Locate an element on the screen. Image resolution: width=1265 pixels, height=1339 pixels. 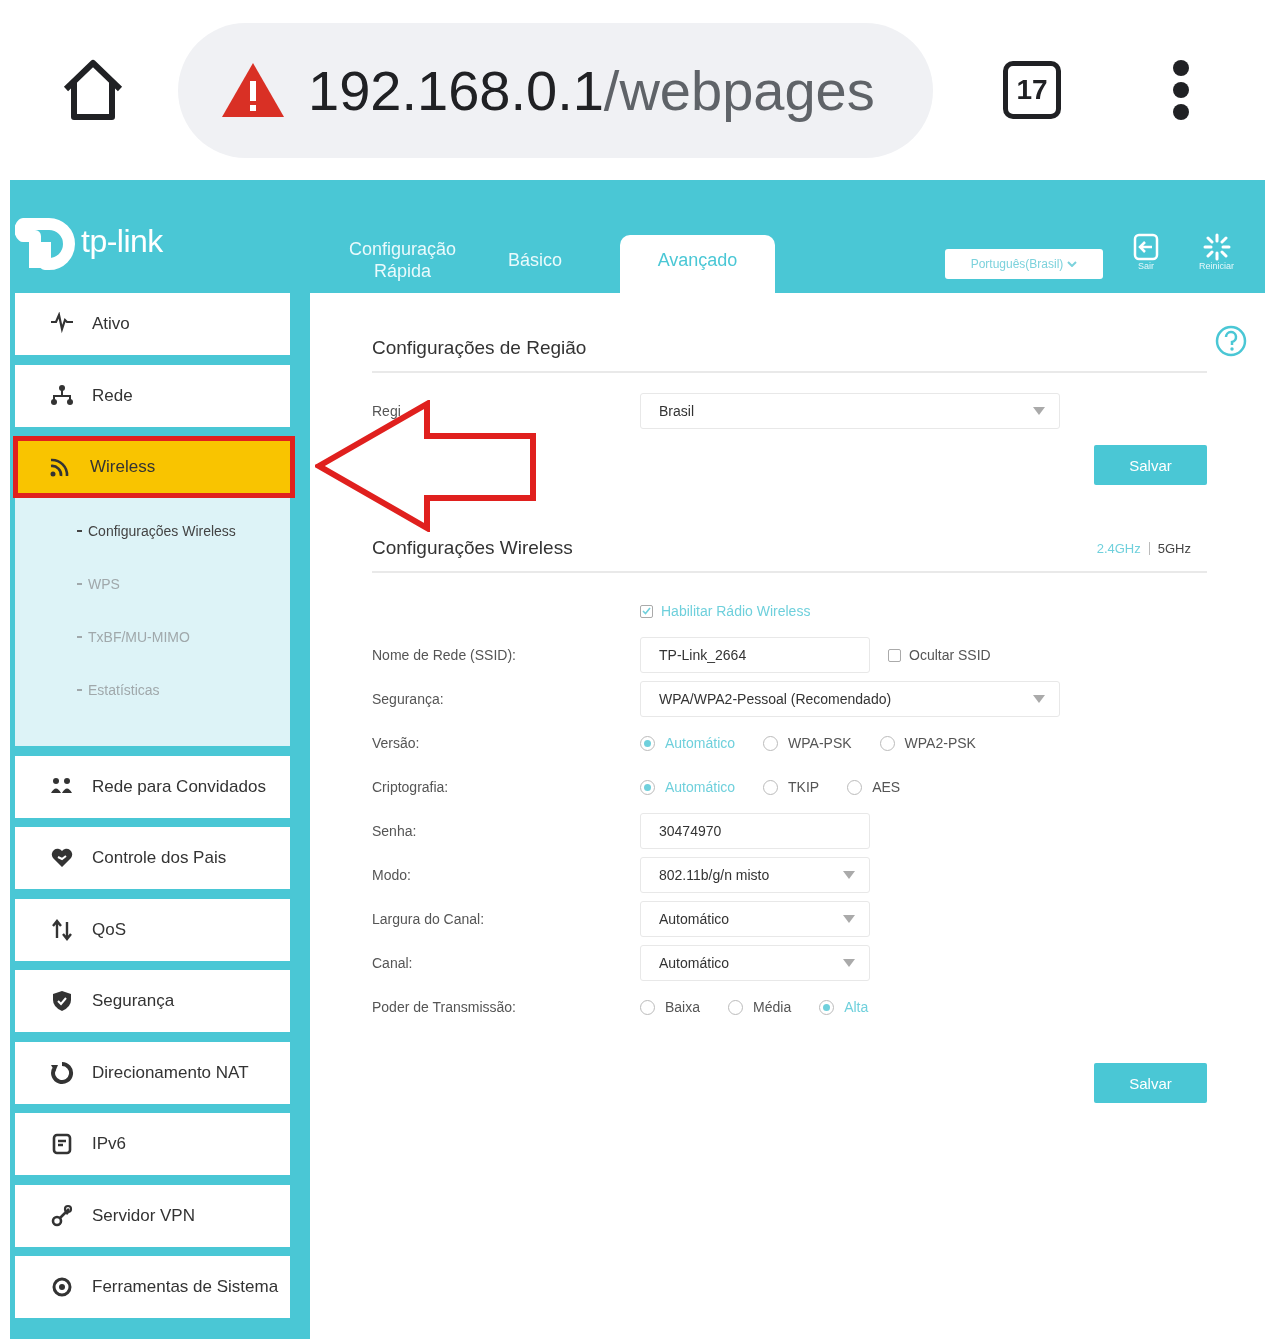
dropdown-field: 802.11b/g/n misto is located at coordinates (755, 875).